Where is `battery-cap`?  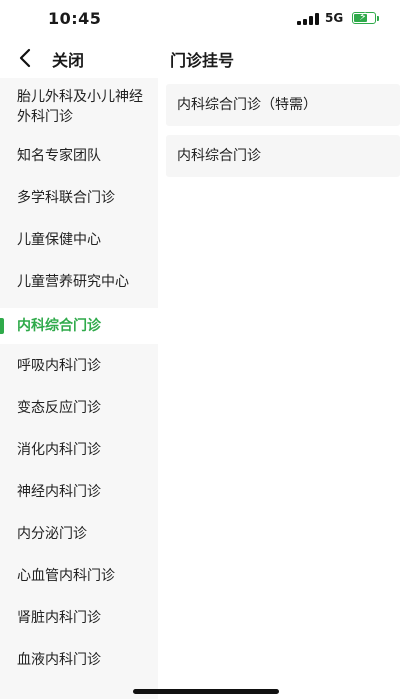
battery-cap is located at coordinates (378, 18).